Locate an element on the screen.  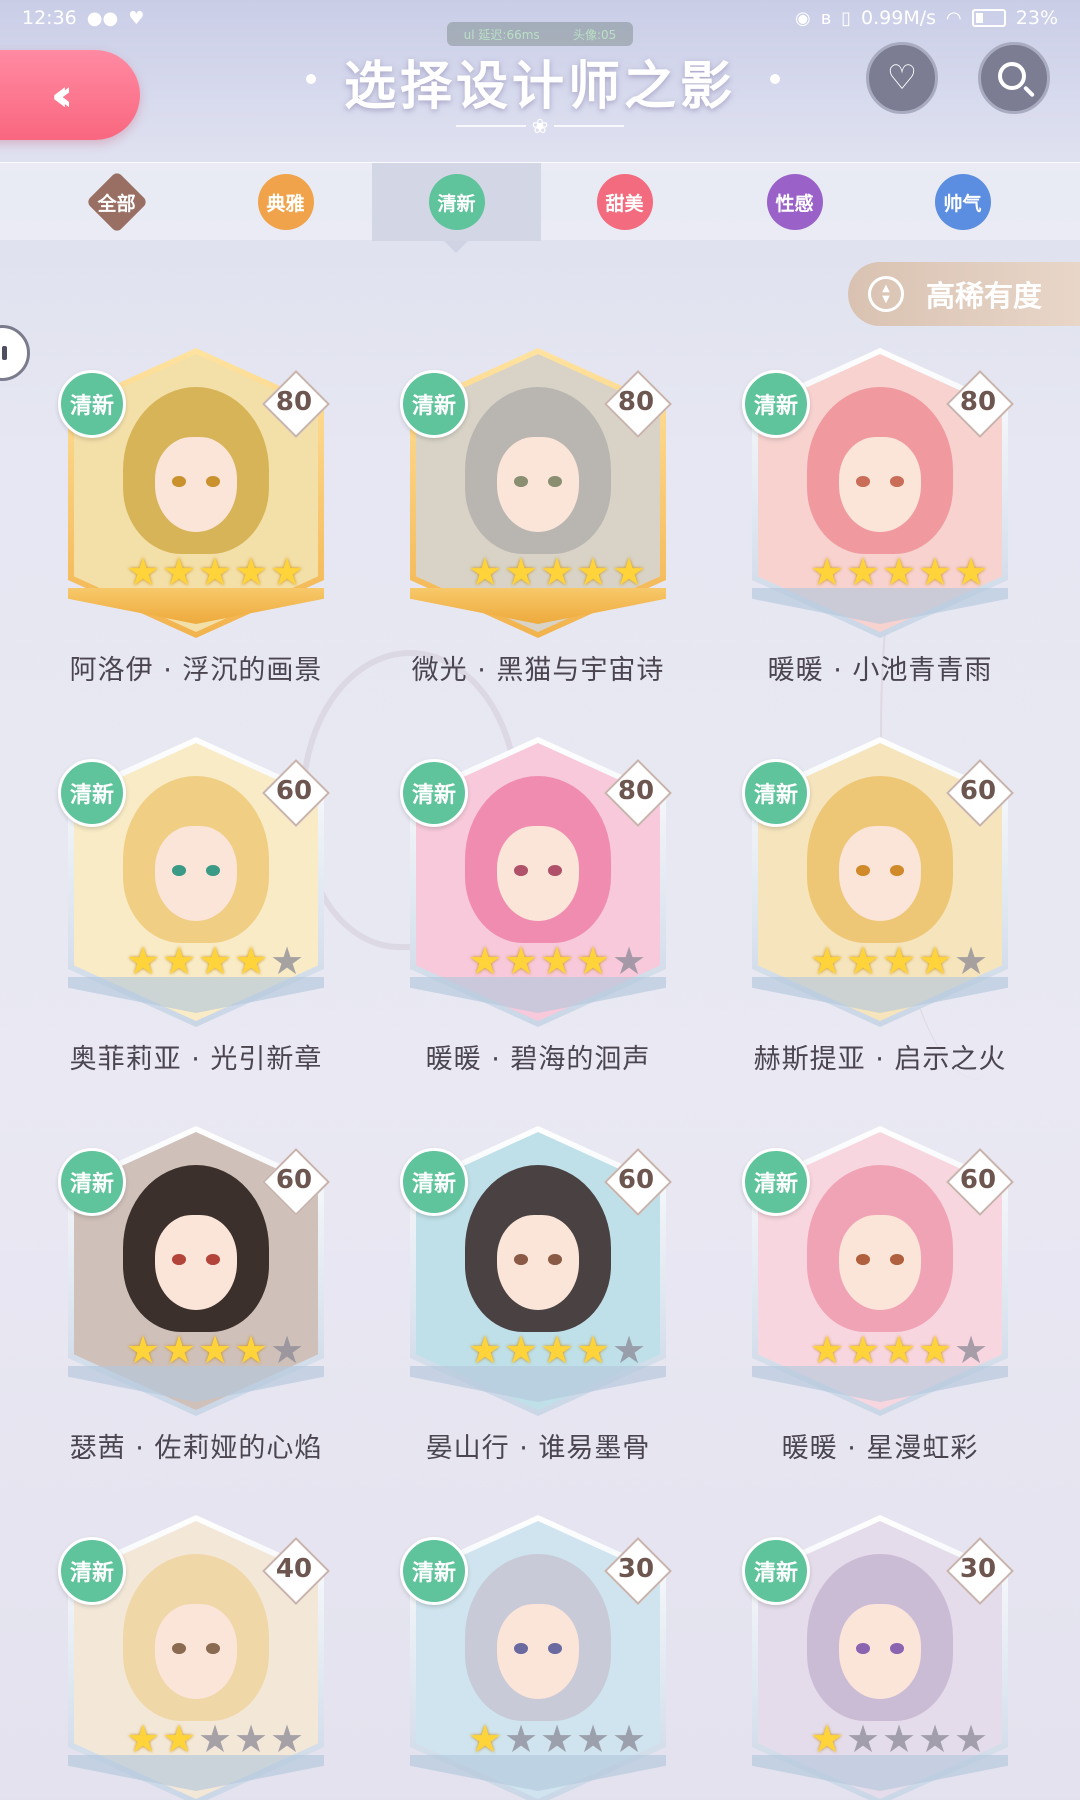
designer-card: ★ ★ ★ ★ ★ 清新 60 奥菲莉亚 · 光引新章 is located at coordinates (196, 906).